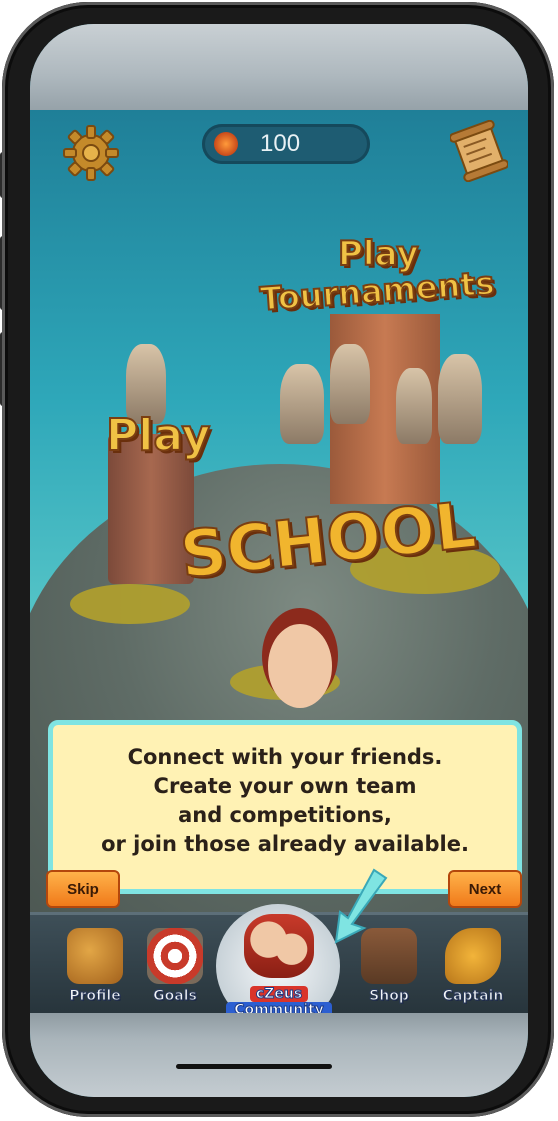 Image resolution: width=558 pixels, height=1121 pixels. I want to click on nav-label: Profile, so click(95, 996).